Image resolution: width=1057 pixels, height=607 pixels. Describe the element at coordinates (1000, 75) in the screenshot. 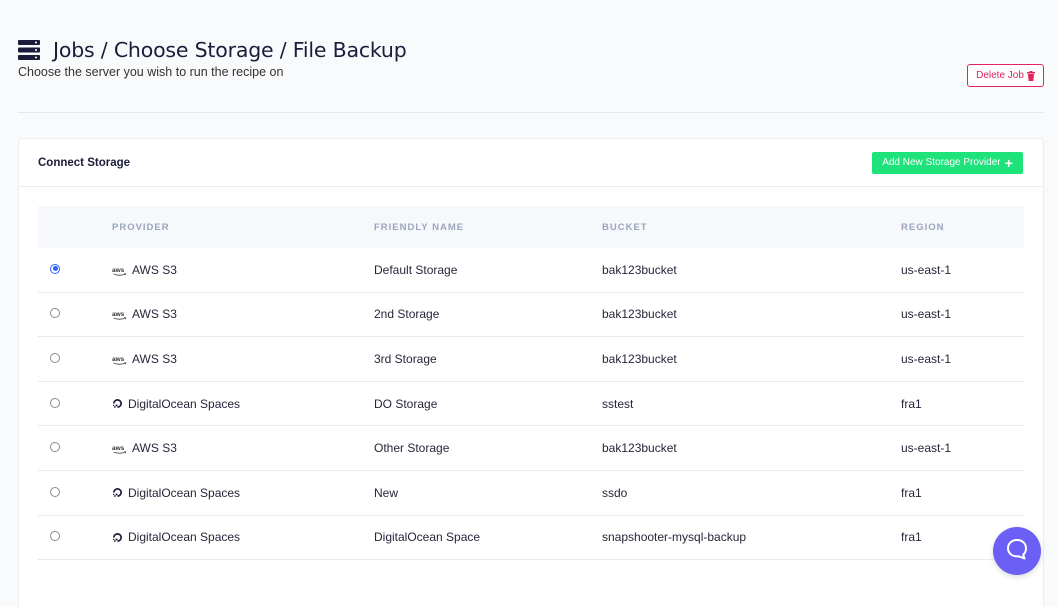

I see `delete-job-label: Delete Job` at that location.